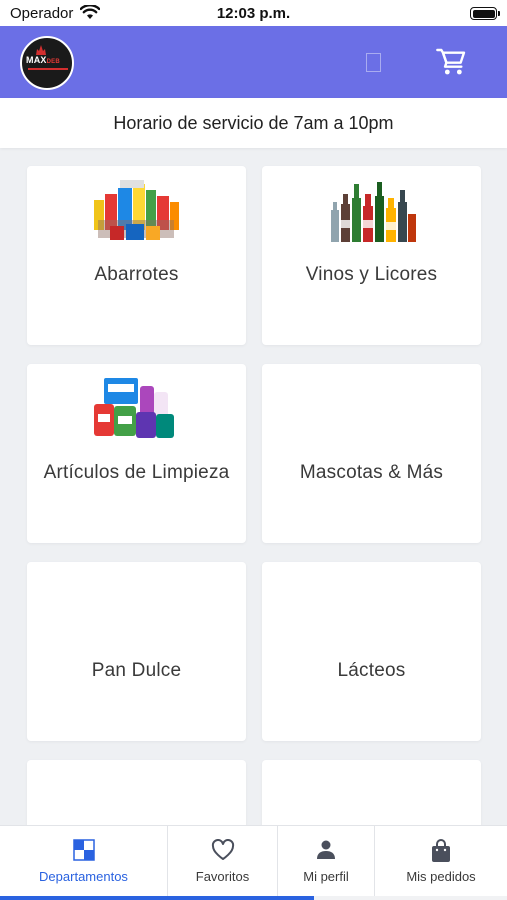 This screenshot has width=507, height=900. What do you see at coordinates (136, 255) in the screenshot?
I see `category-card-abarrotes: Abarrotes` at bounding box center [136, 255].